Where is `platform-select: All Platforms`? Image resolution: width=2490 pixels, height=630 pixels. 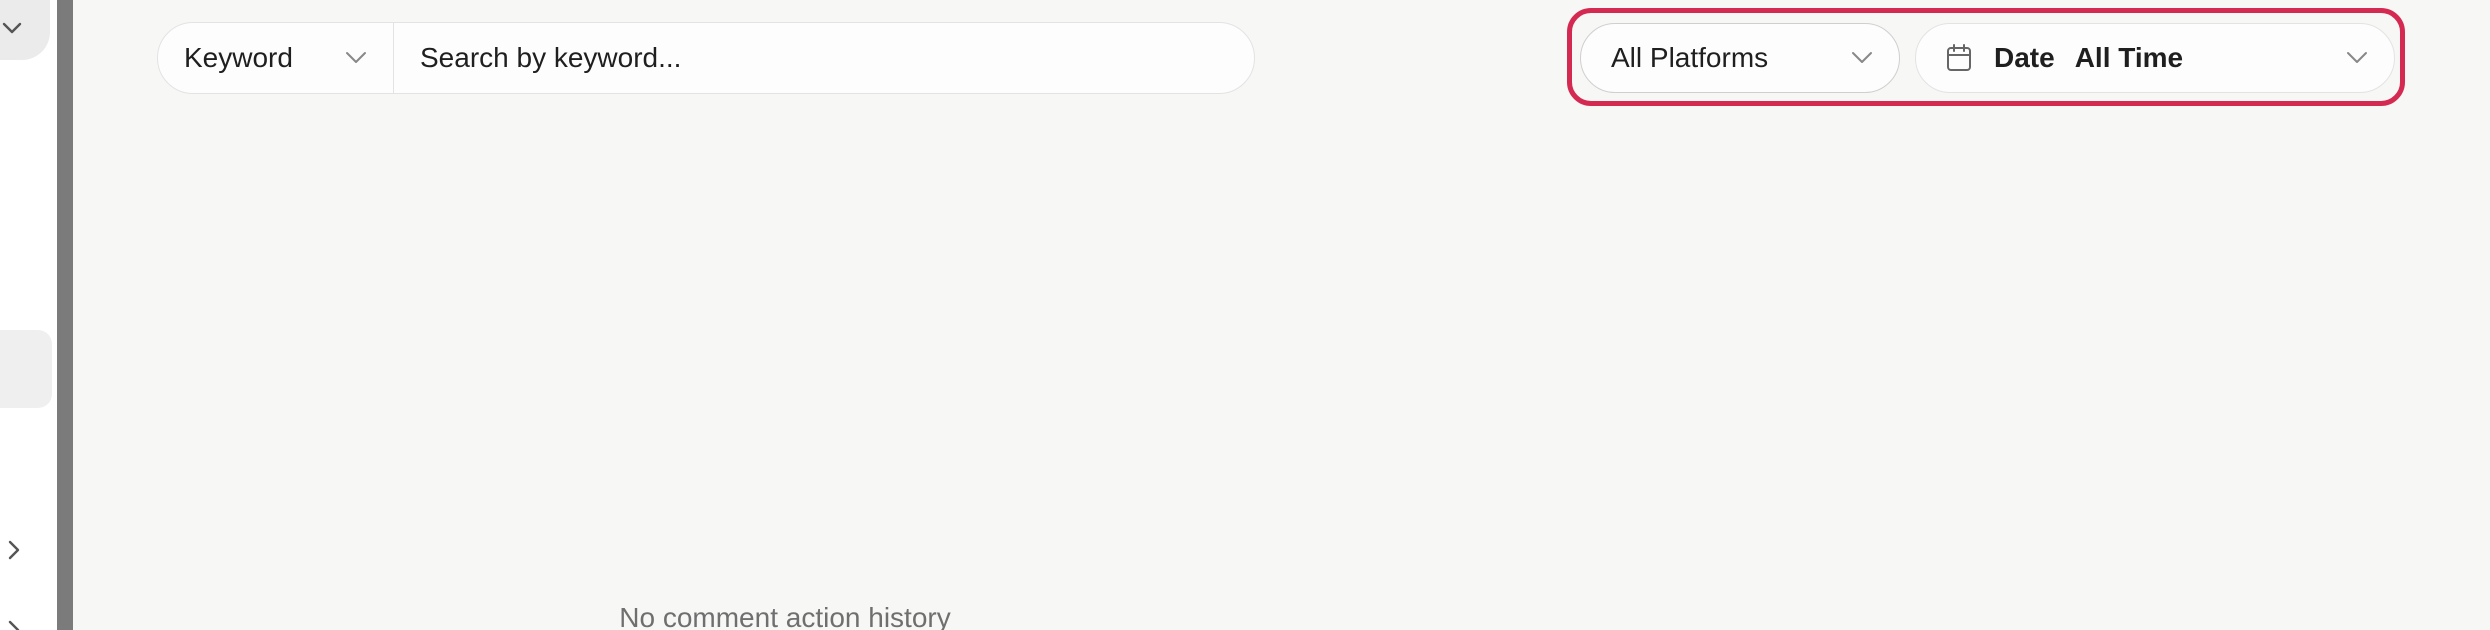
platform-select: All Platforms is located at coordinates (1740, 58).